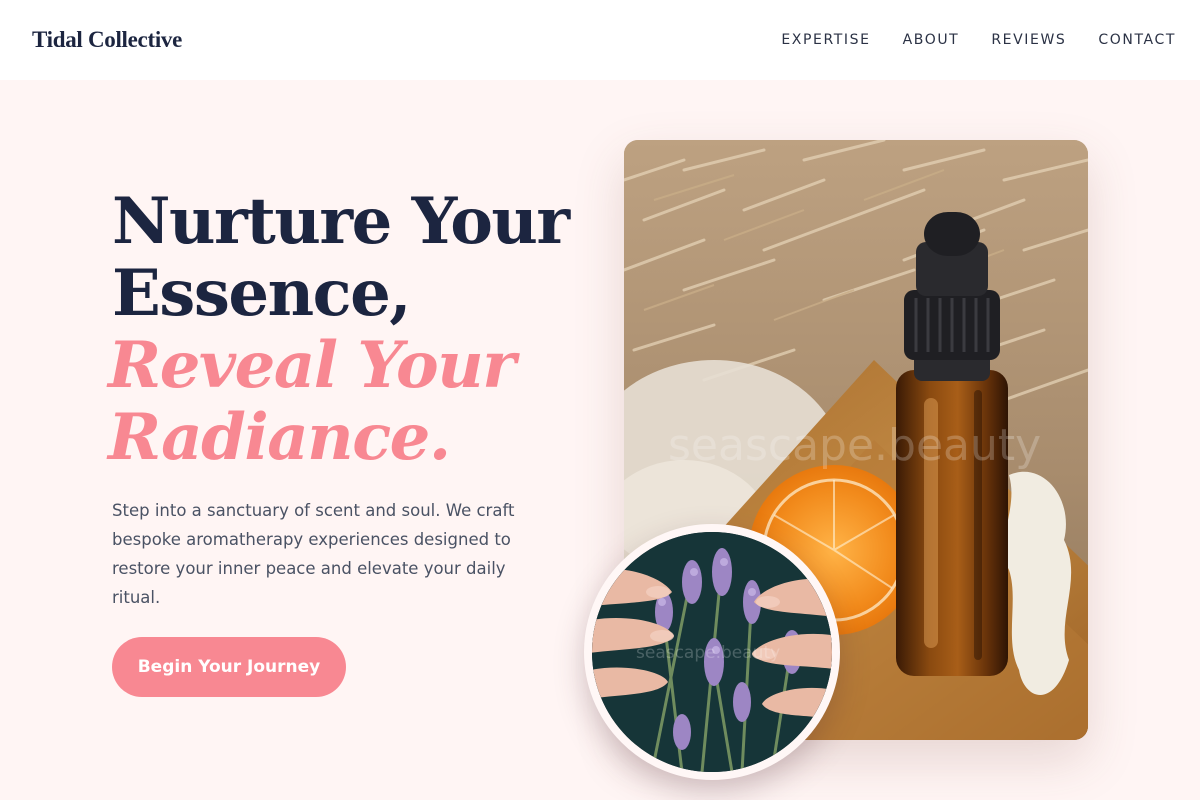 Image resolution: width=1200 pixels, height=800 pixels. Describe the element at coordinates (1137, 40) in the screenshot. I see `nav-link-contact: CONTACT` at that location.